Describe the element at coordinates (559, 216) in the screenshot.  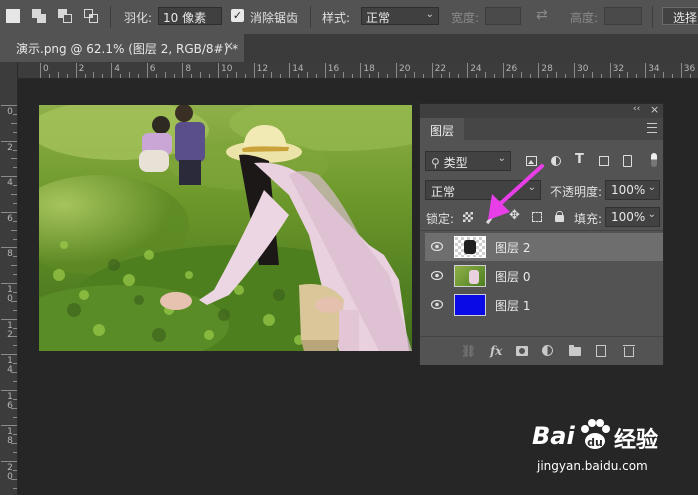
I see `lock-all-icon` at that location.